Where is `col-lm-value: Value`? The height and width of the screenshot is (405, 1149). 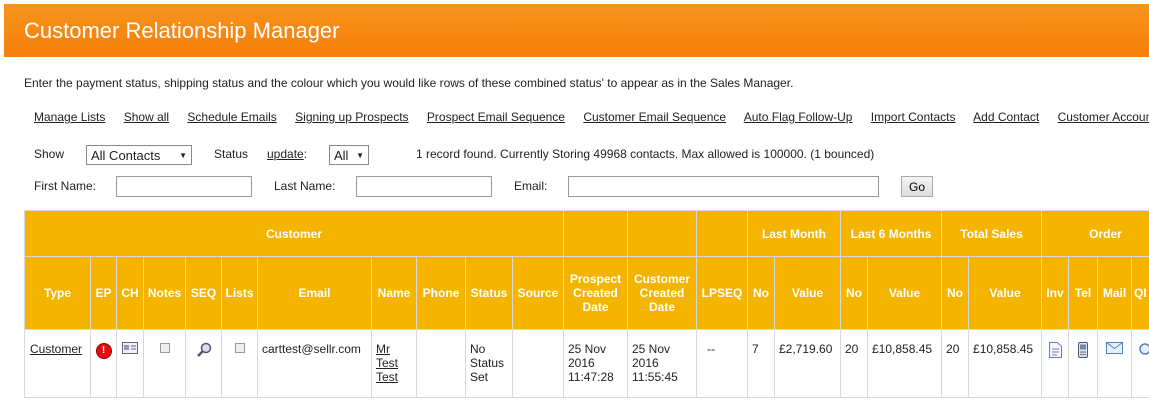
col-lm-value: Value is located at coordinates (807, 293).